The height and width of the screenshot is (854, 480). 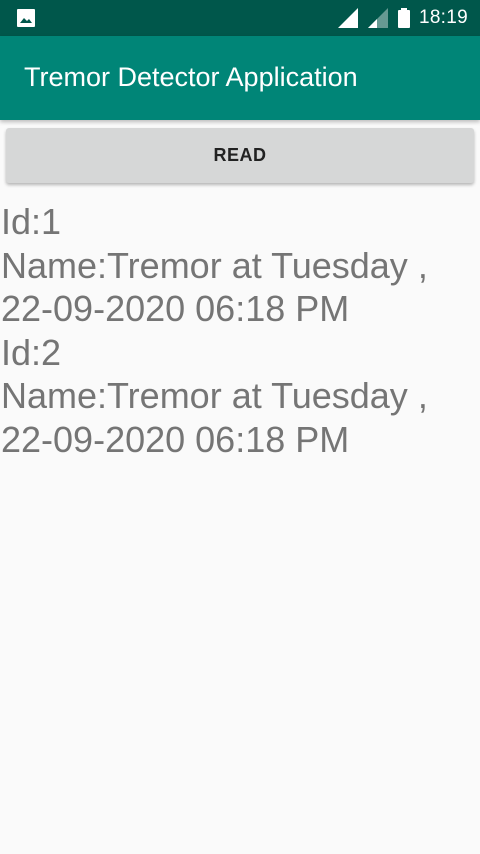 What do you see at coordinates (31, 352) in the screenshot?
I see `record-id: Id:2` at bounding box center [31, 352].